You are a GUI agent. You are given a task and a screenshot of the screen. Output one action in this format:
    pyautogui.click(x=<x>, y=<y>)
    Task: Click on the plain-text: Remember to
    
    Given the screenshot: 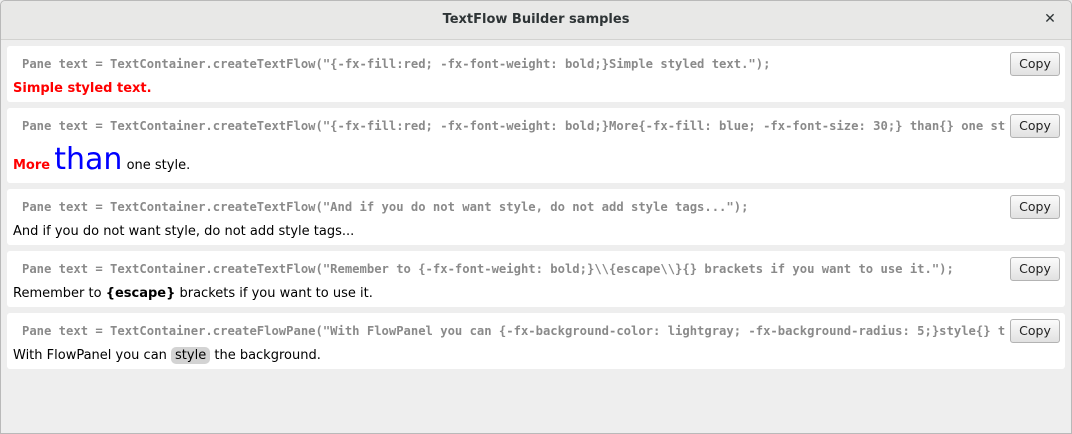 What is the action you would take?
    pyautogui.click(x=59, y=293)
    